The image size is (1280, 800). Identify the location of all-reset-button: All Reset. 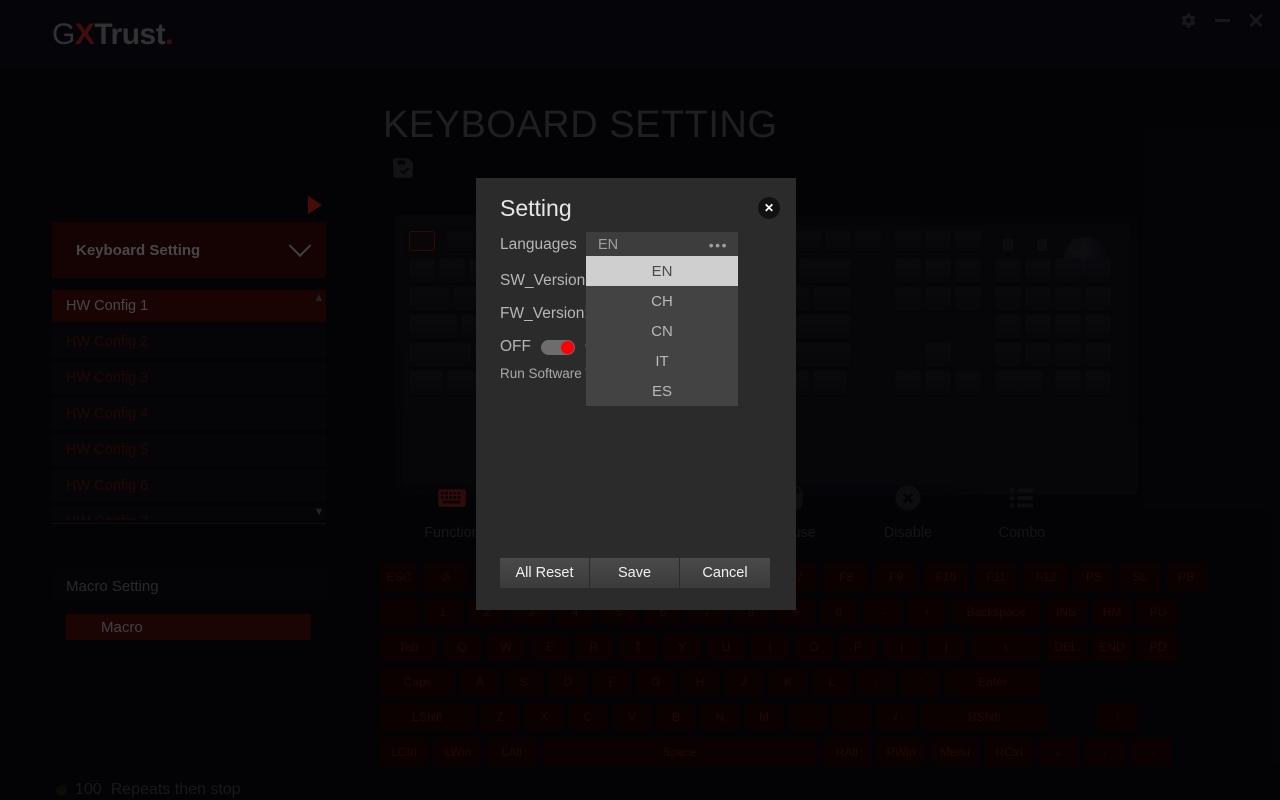
(545, 573).